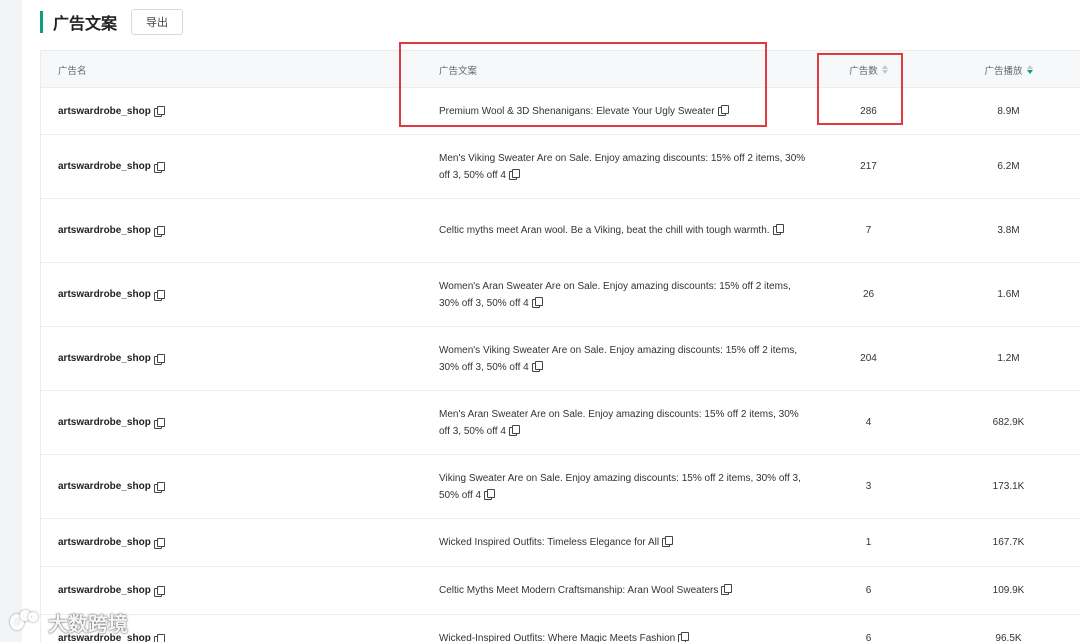 The image size is (1080, 642). I want to click on ad-plays-cell: 96.5K, so click(1008, 628).